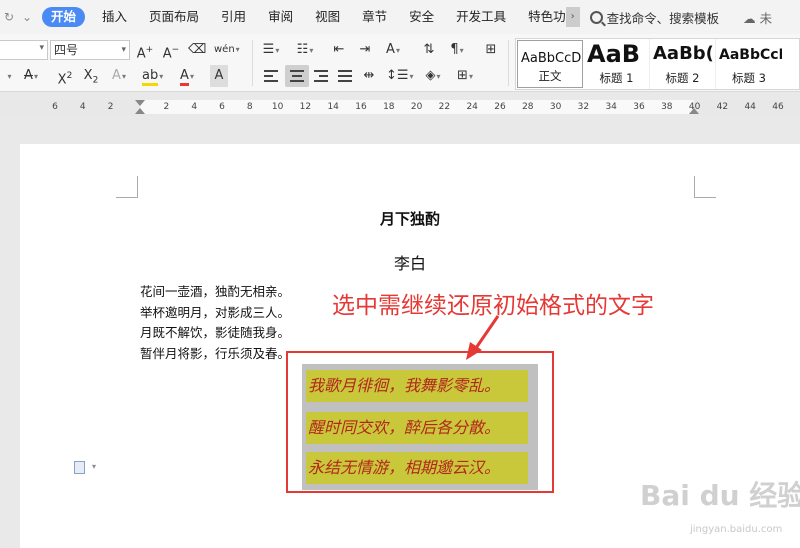  Describe the element at coordinates (374, 17) in the screenshot. I see `tab-section: 章节` at that location.